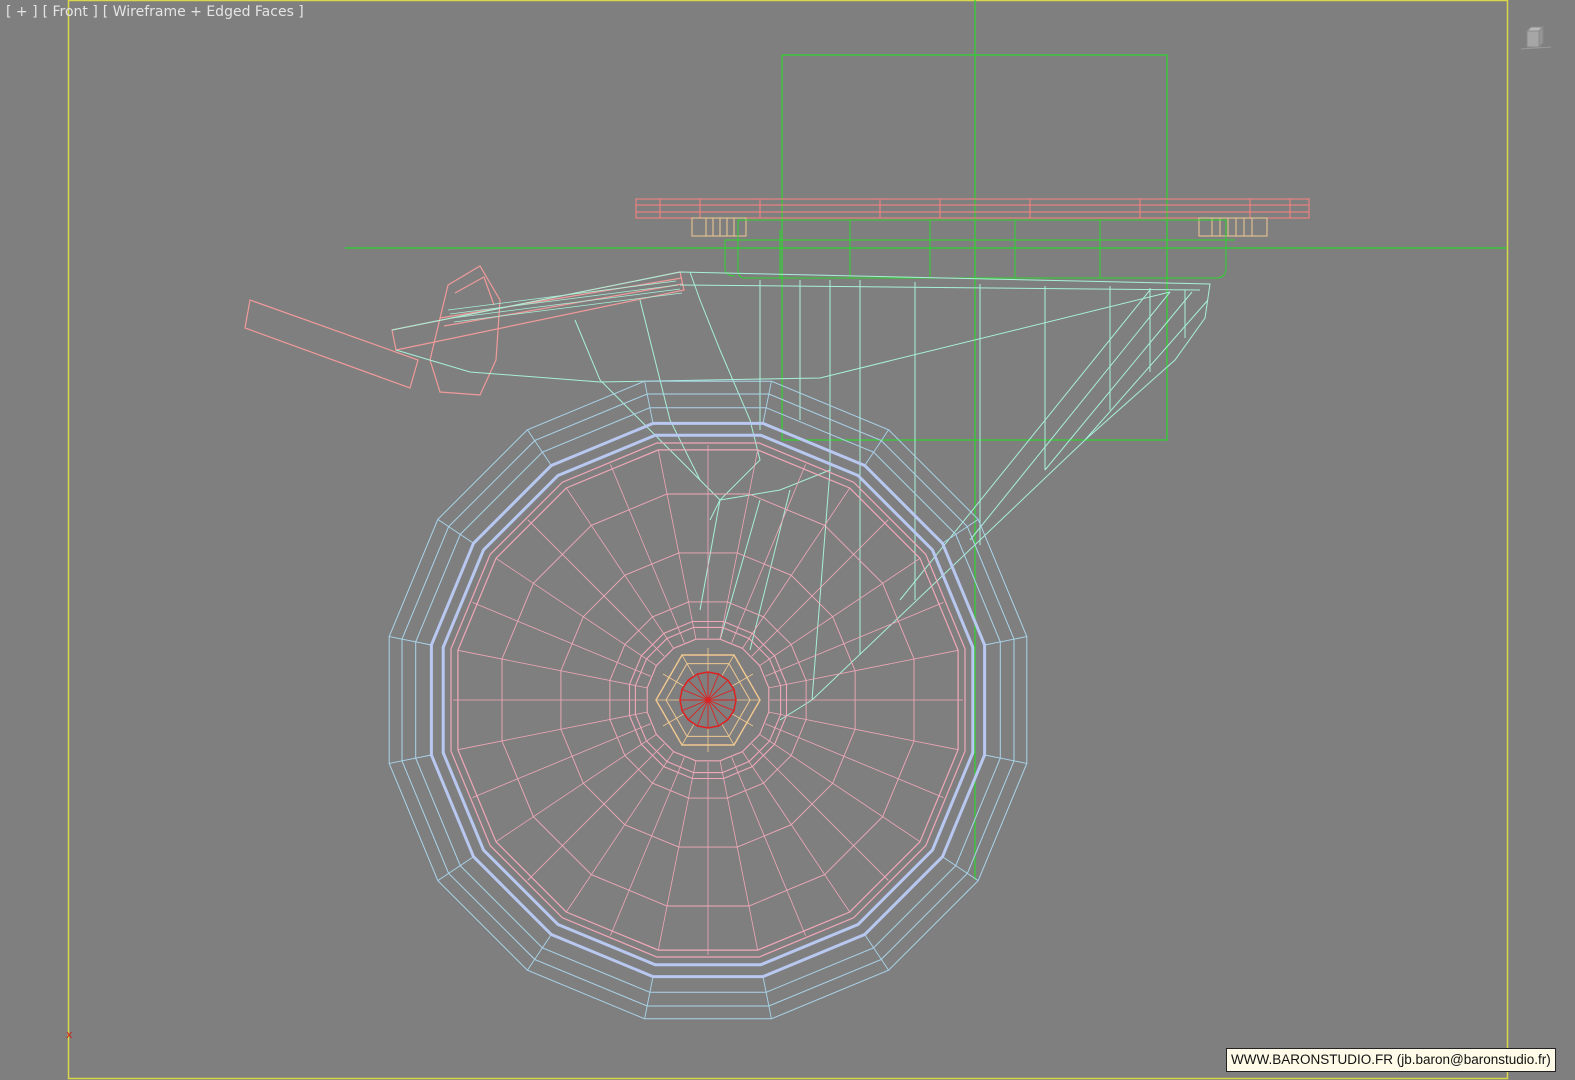  What do you see at coordinates (69, 1034) in the screenshot?
I see `axis-indicator-x: x` at bounding box center [69, 1034].